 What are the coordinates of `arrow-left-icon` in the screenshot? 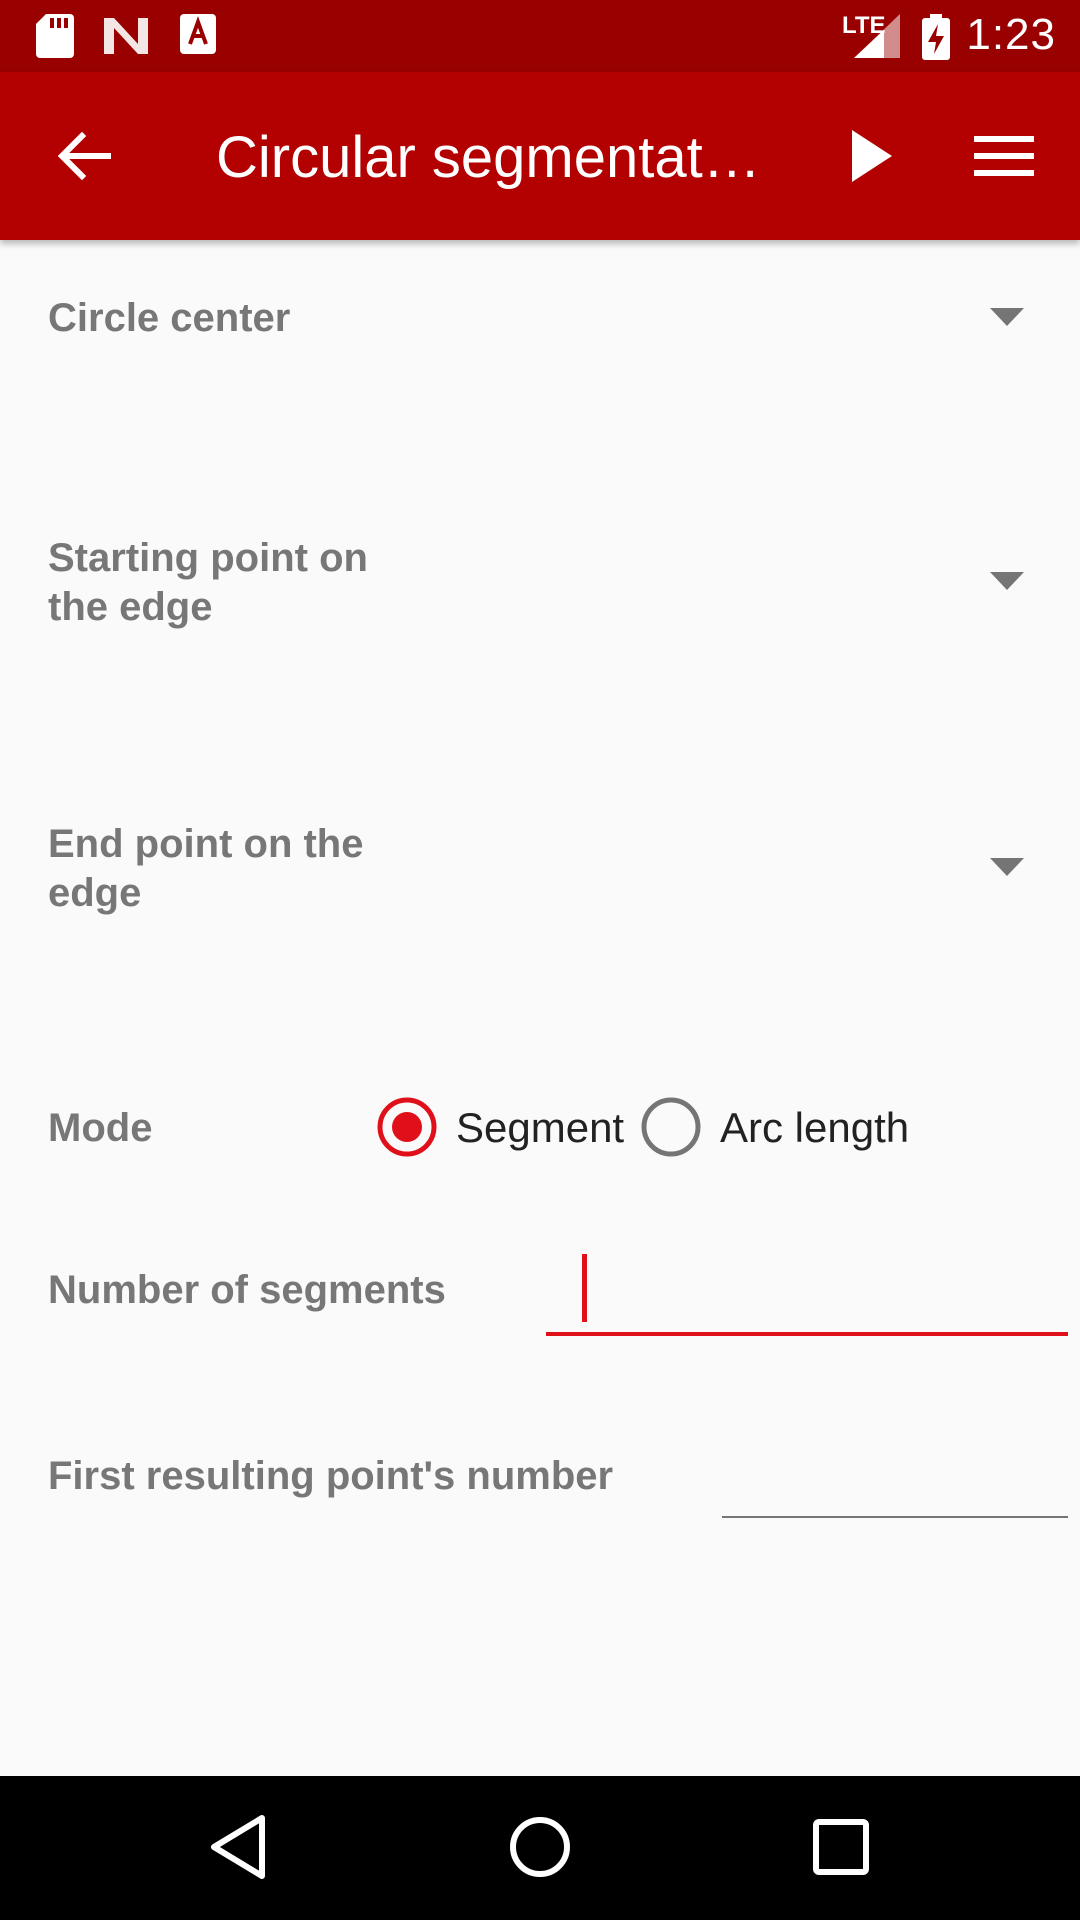 It's located at (84, 156).